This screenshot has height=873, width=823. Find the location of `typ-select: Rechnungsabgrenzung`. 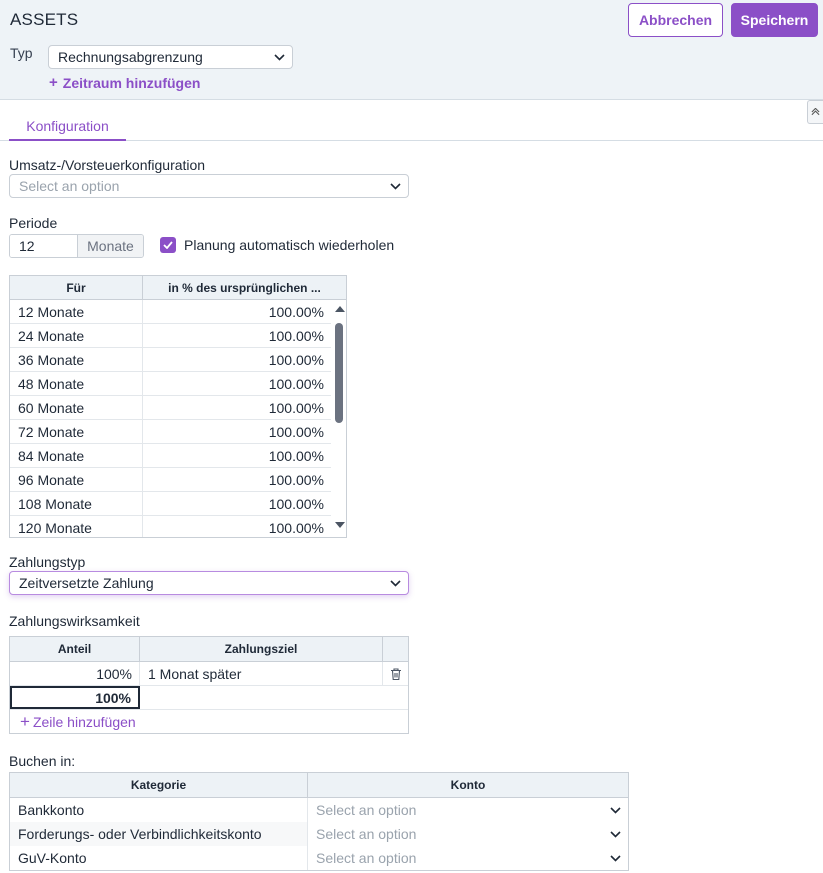

typ-select: Rechnungsabgrenzung is located at coordinates (170, 57).